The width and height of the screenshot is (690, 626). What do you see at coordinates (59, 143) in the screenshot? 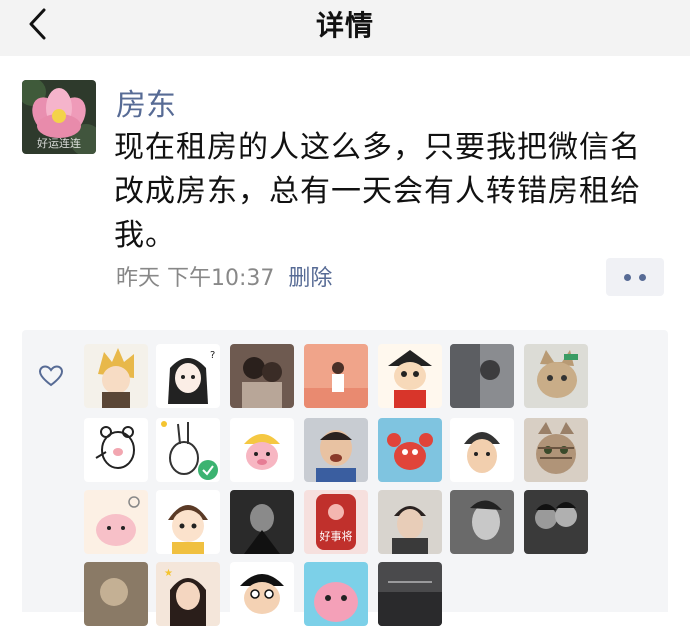
I see `avatar-caption: 好运连连` at bounding box center [59, 143].